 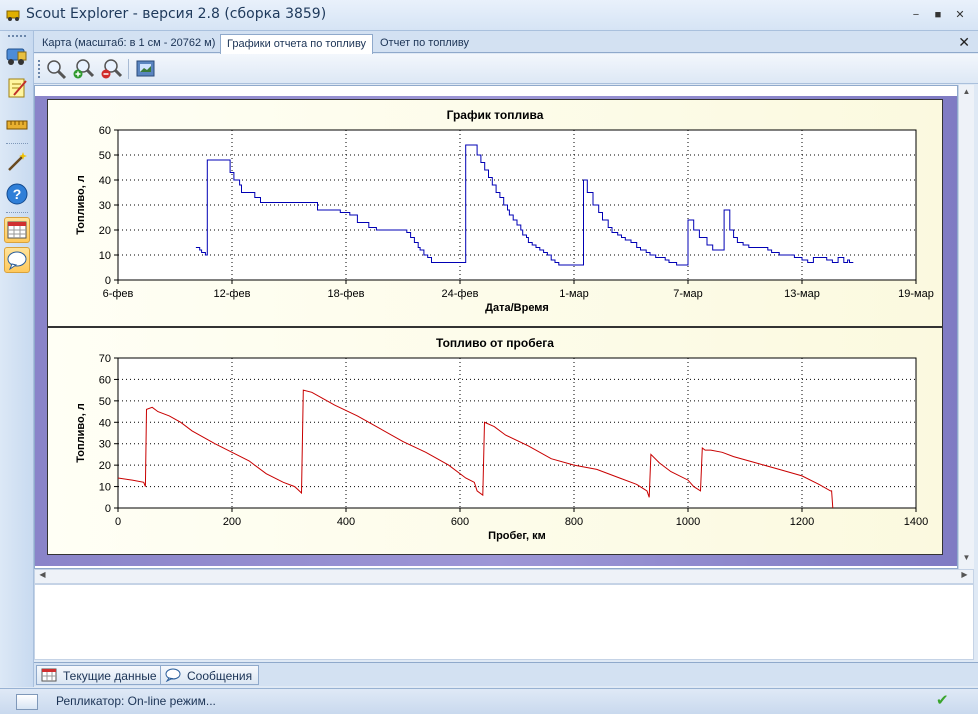 I want to click on help-button: ?, so click(x=17, y=194).